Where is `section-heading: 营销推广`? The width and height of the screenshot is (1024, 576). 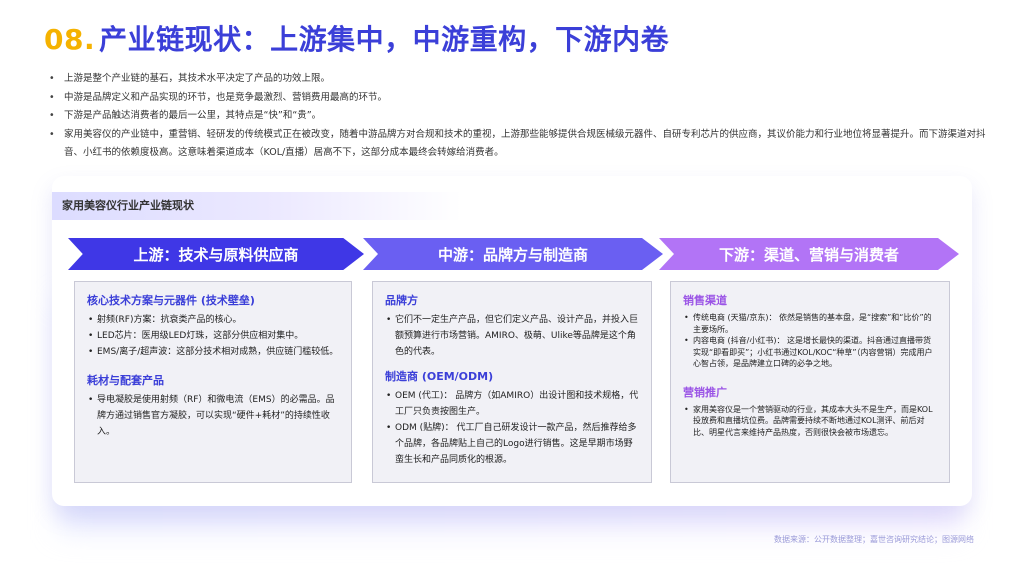 section-heading: 营销推广 is located at coordinates (705, 392).